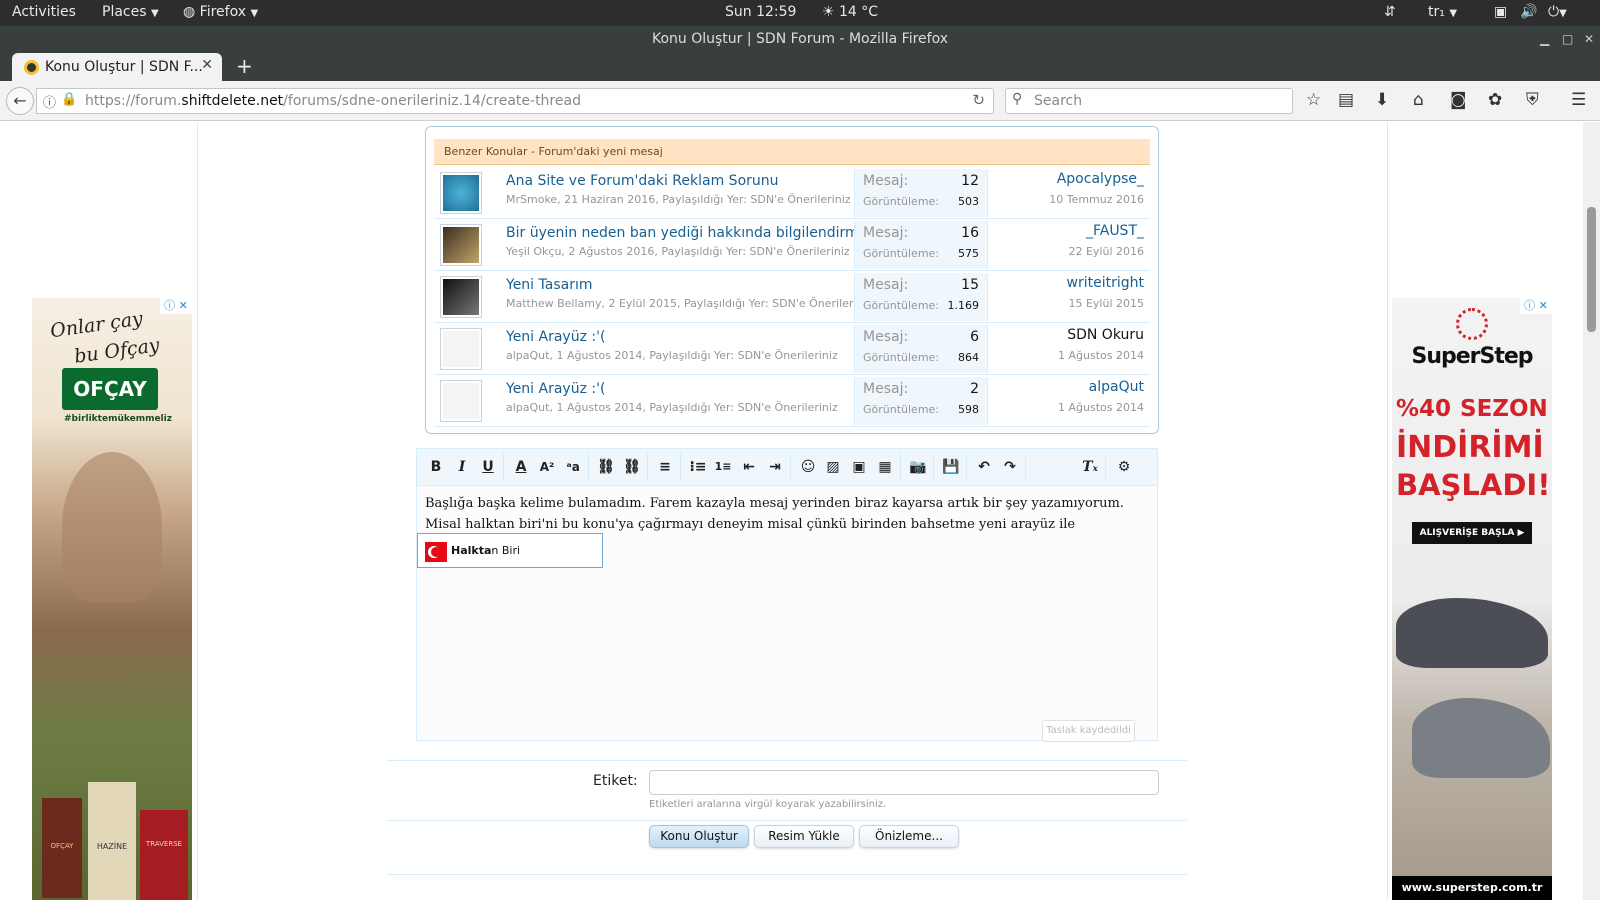 Image resolution: width=1600 pixels, height=900 pixels. I want to click on unlink-icon: ⛓, so click(632, 467).